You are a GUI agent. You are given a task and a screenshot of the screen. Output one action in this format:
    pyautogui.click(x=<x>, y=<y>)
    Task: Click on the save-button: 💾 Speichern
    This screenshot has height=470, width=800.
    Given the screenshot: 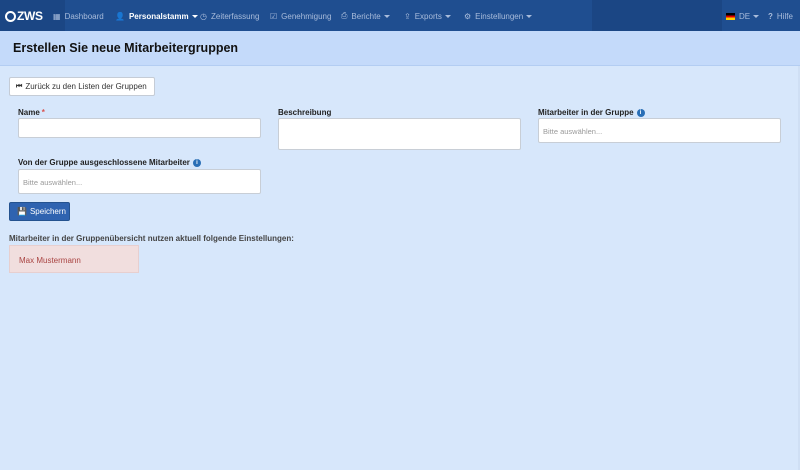 What is the action you would take?
    pyautogui.click(x=39, y=211)
    